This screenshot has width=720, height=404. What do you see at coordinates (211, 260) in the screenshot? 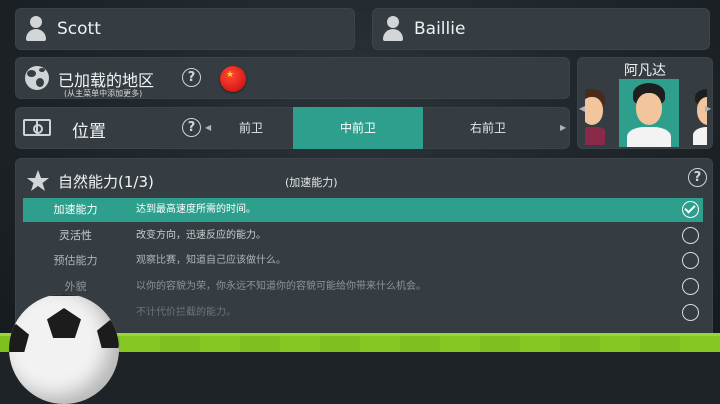
I see `attribute-desc: 观察比赛，知道自己应该做什么。` at bounding box center [211, 260].